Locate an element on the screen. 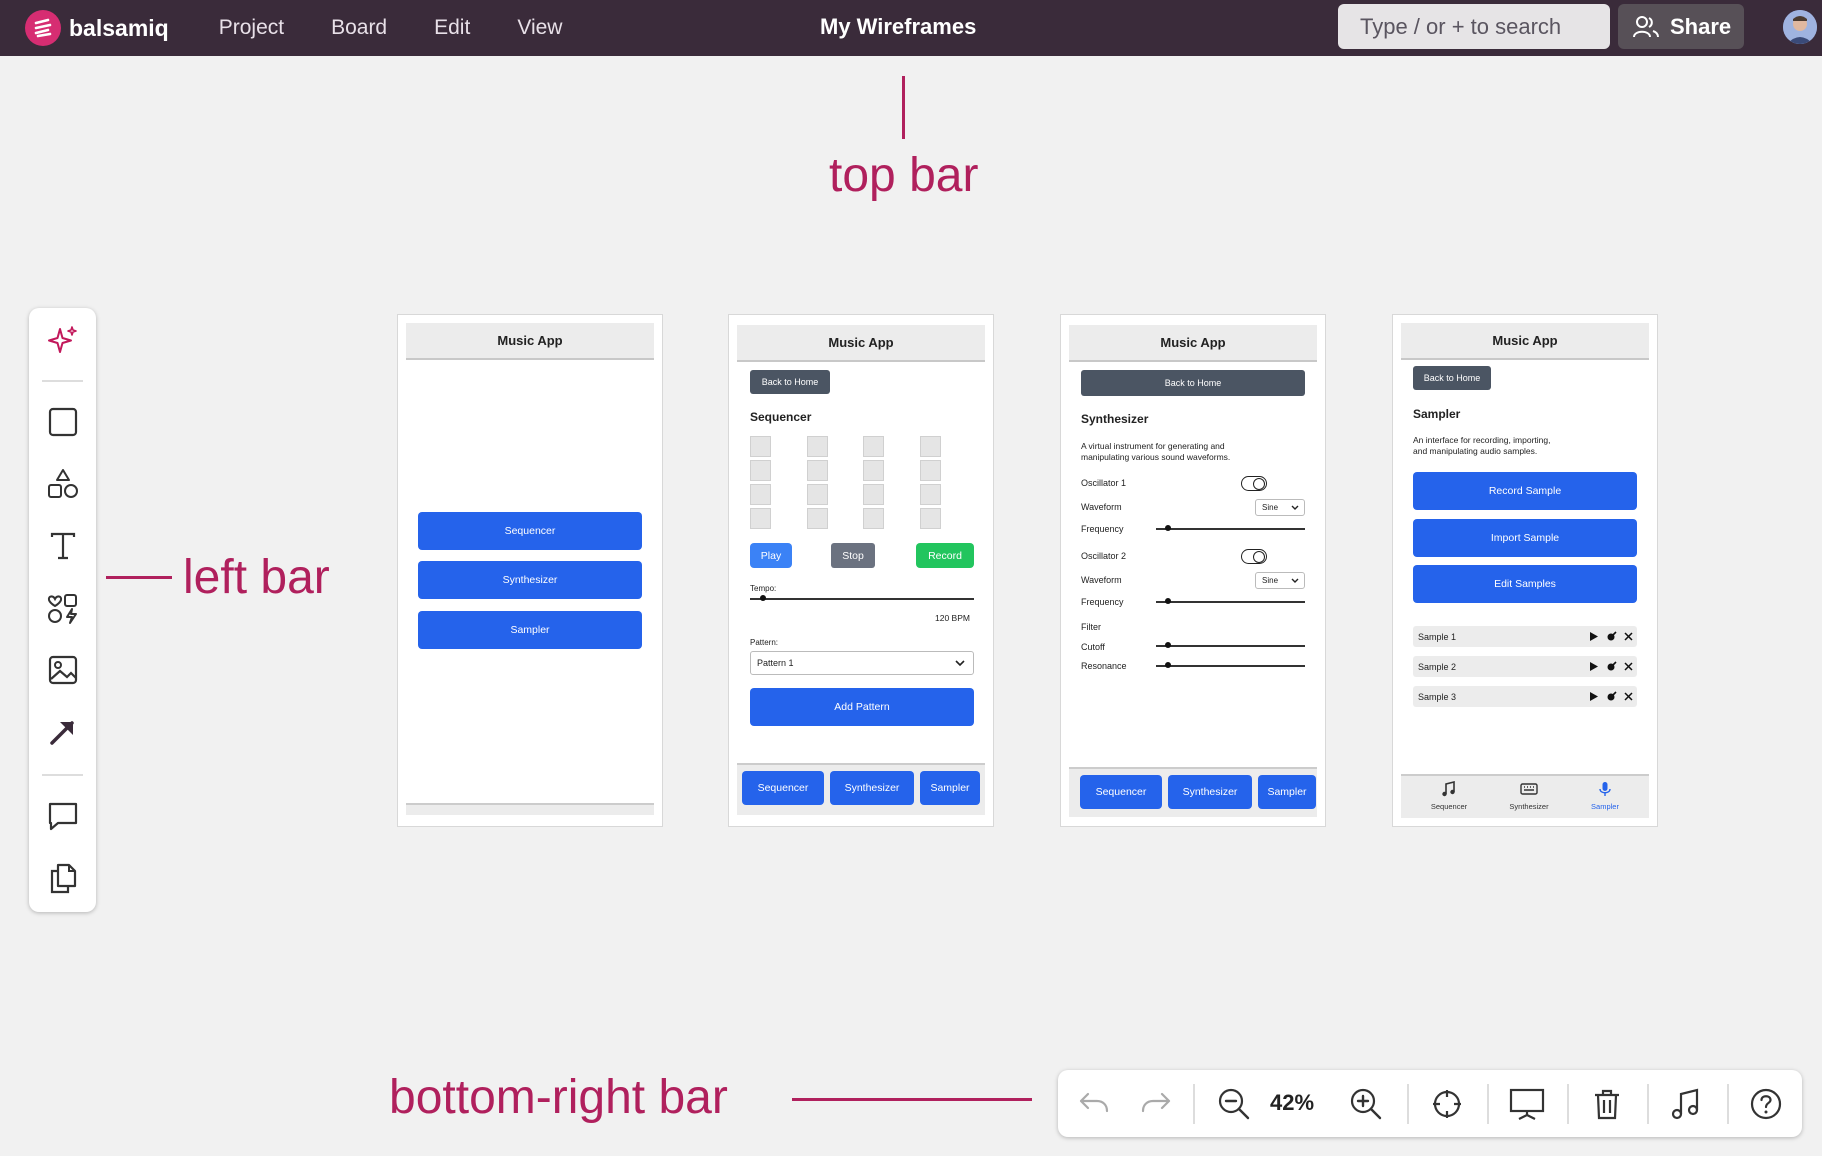  oscillator-2-toggle is located at coordinates (1254, 556).